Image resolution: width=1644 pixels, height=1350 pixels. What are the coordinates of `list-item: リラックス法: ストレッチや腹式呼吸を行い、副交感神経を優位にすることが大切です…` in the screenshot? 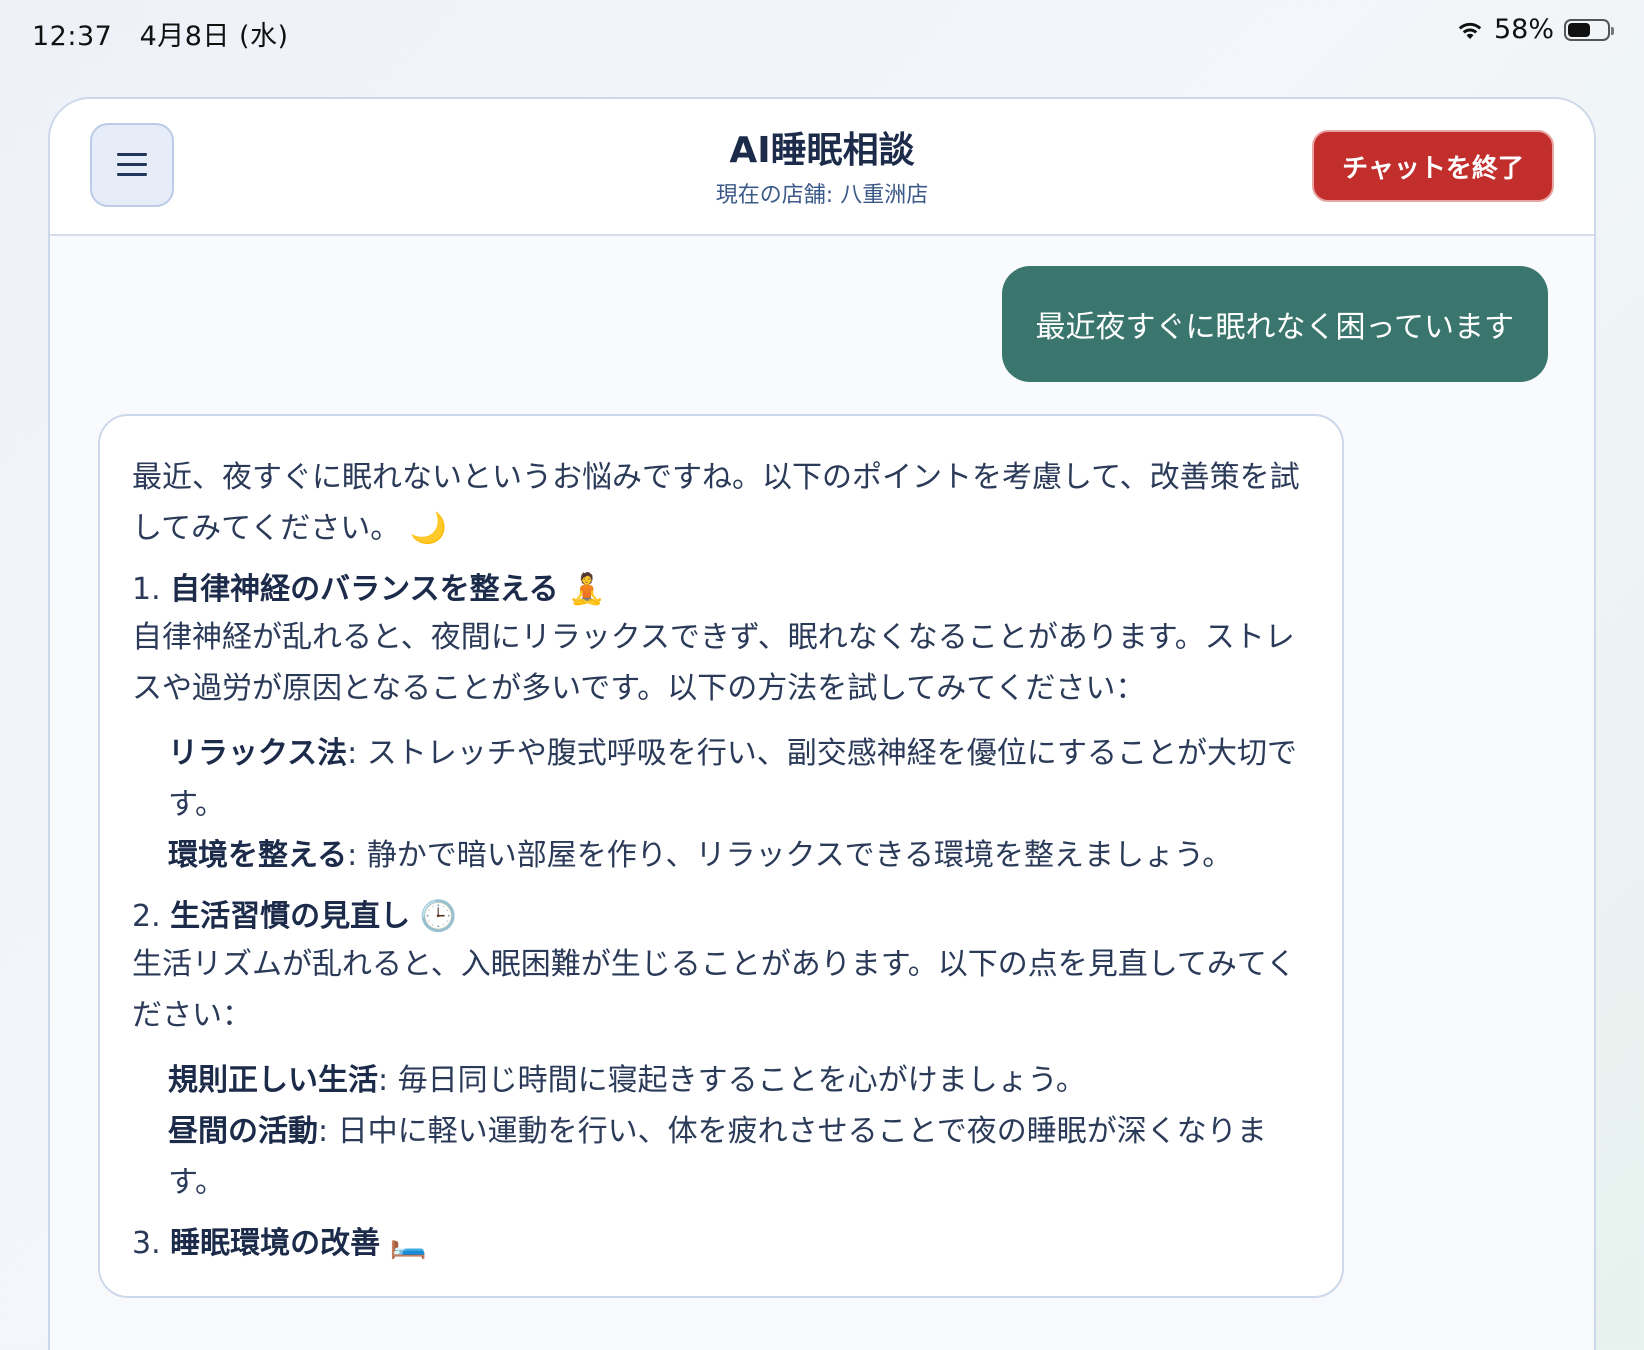 It's located at (739, 779).